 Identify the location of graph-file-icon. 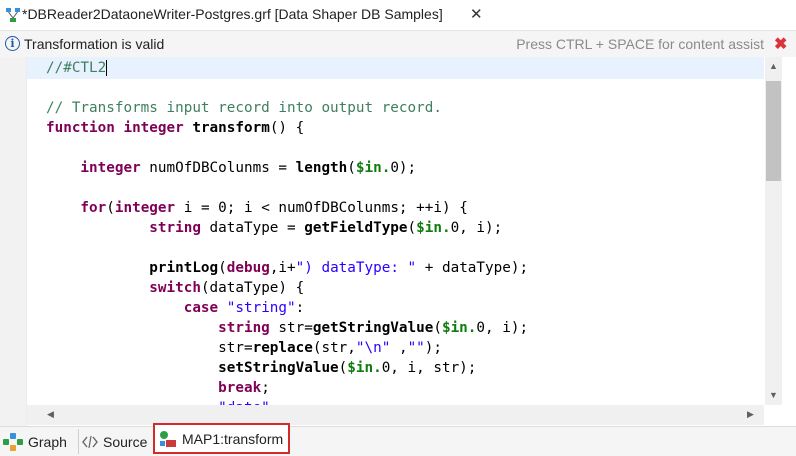
(13, 15).